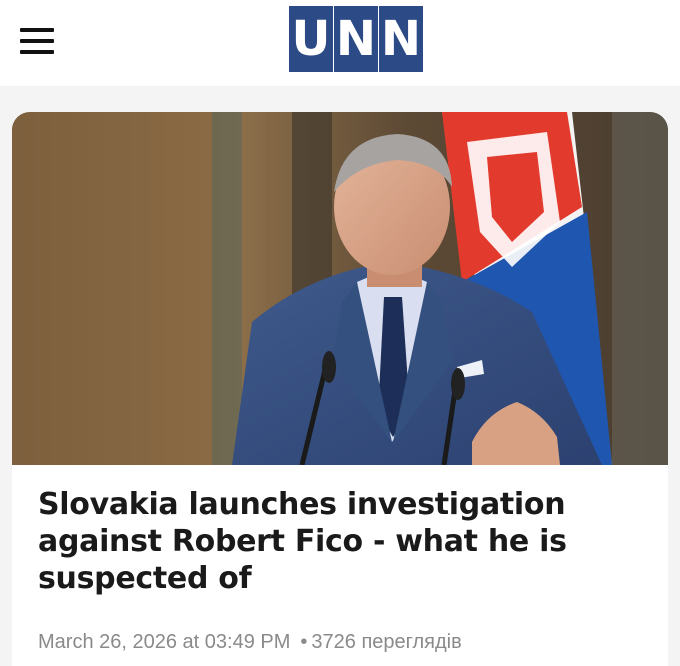 Image resolution: width=680 pixels, height=666 pixels. What do you see at coordinates (386, 642) in the screenshot?
I see `article-views: 3726 переглядів` at bounding box center [386, 642].